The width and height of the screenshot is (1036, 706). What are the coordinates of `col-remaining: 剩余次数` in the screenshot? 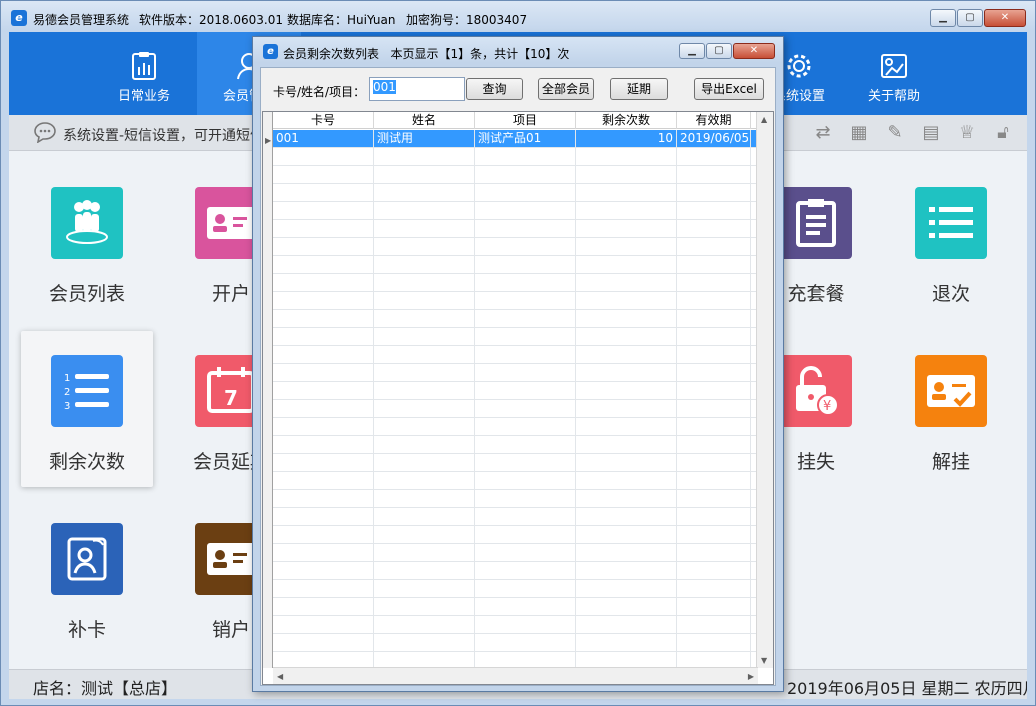 It's located at (626, 120).